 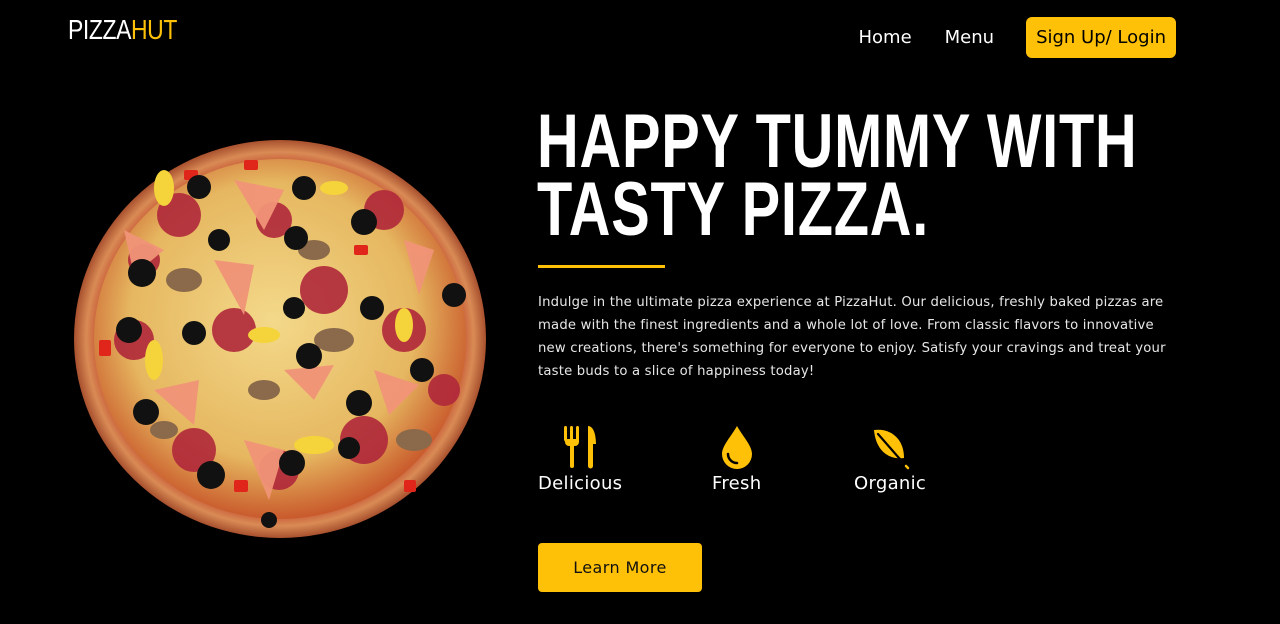 I want to click on feature-fresh: Fresh, so click(x=736, y=459).